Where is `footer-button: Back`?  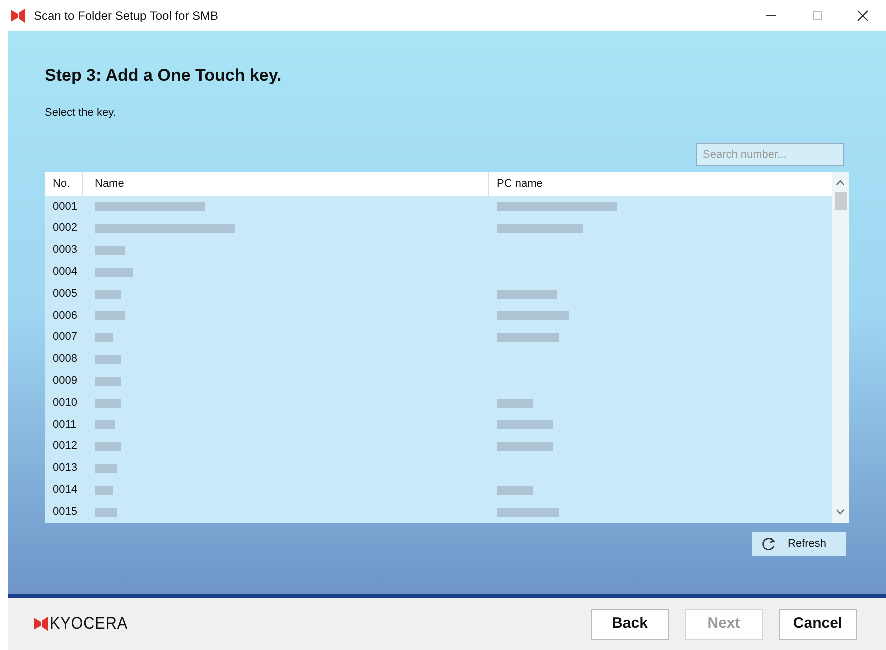 footer-button: Back is located at coordinates (630, 624).